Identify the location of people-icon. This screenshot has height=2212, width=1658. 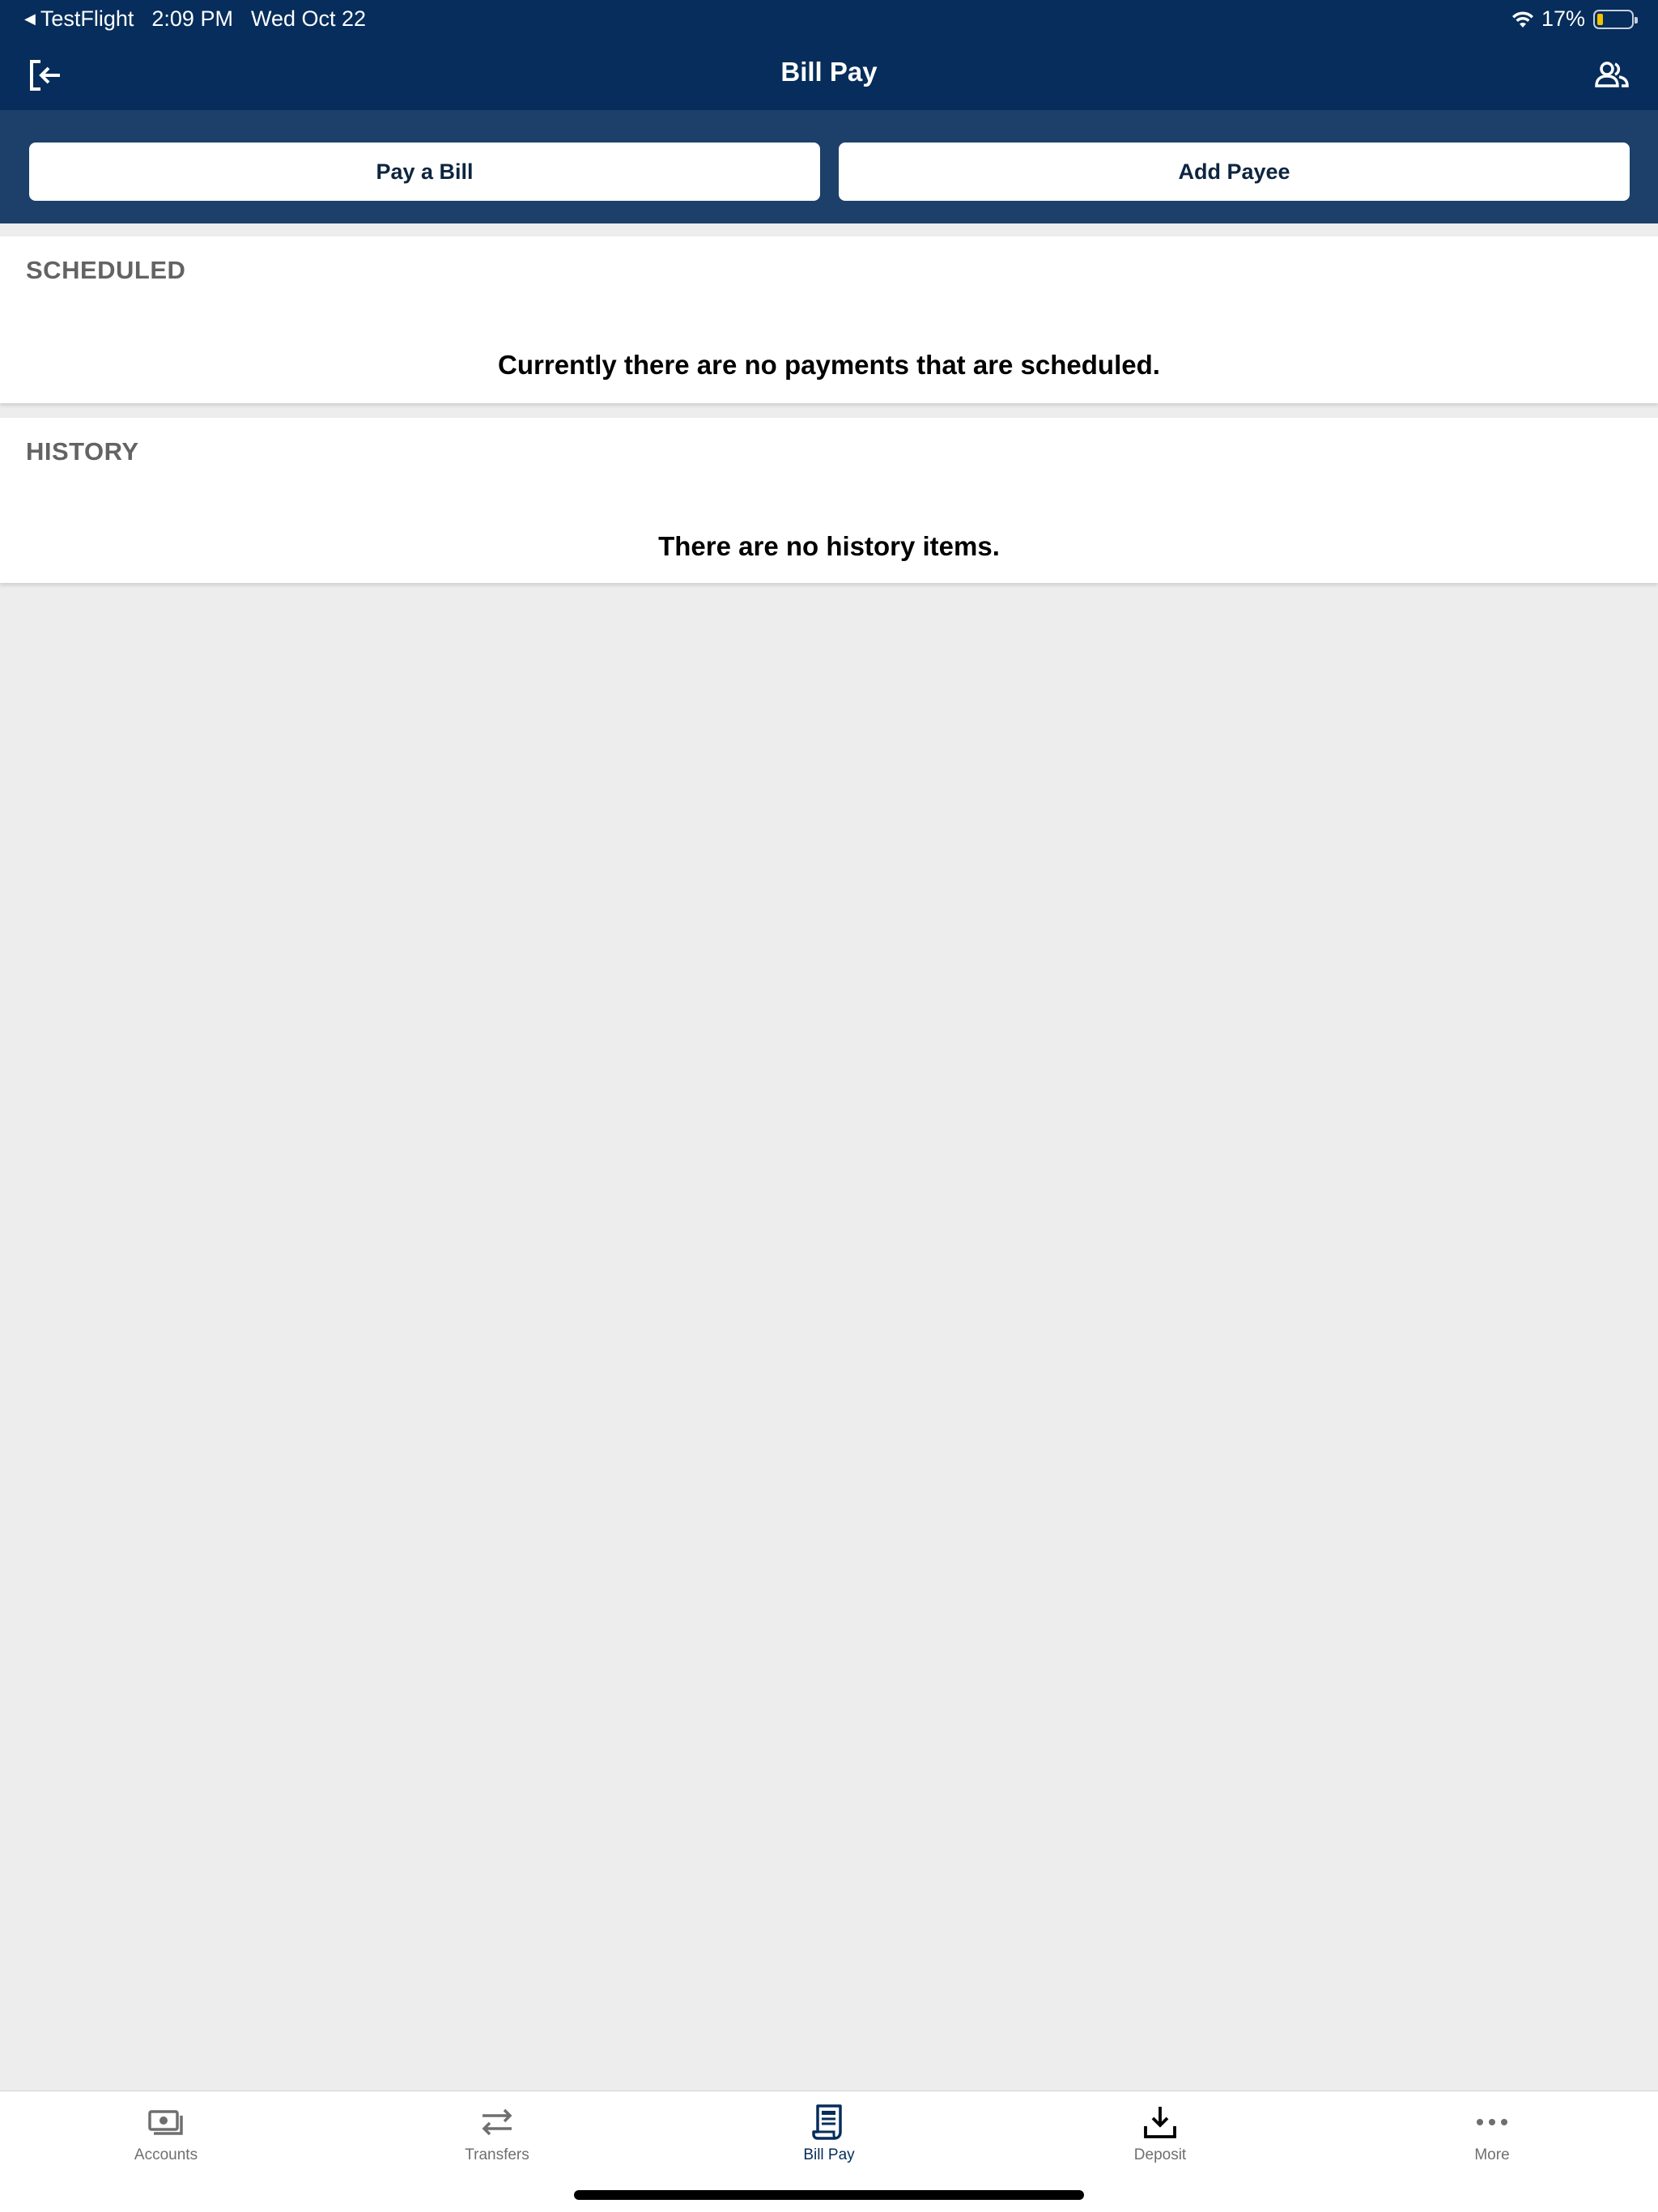
(1612, 75).